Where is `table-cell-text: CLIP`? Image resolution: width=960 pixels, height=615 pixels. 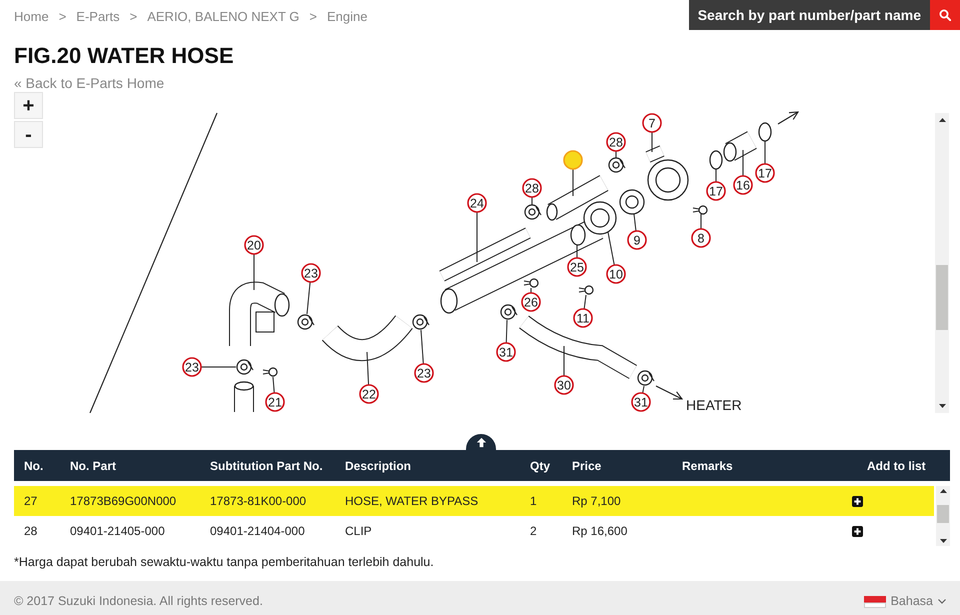 table-cell-text: CLIP is located at coordinates (358, 531).